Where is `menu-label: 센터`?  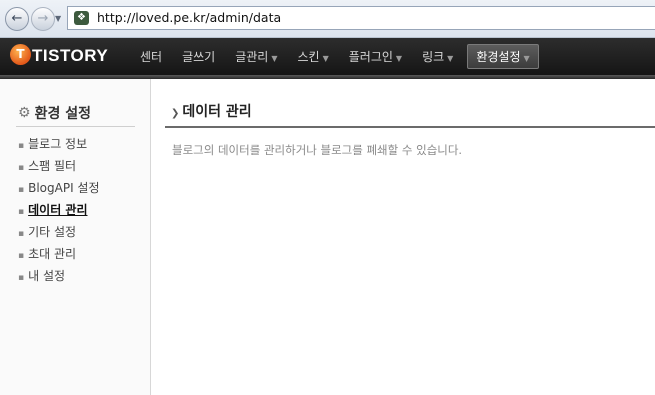 menu-label: 센터 is located at coordinates (151, 57).